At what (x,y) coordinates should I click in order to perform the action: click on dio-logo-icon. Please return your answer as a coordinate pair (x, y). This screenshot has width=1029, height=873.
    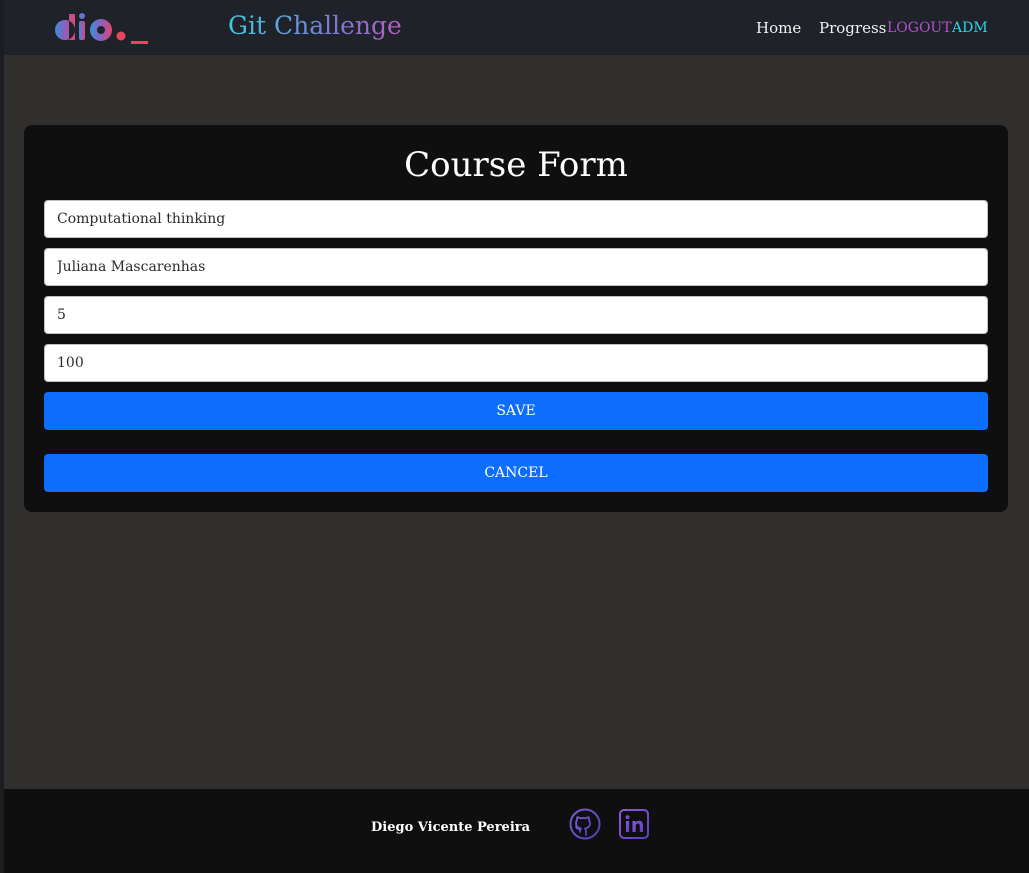
    Looking at the image, I should click on (101, 28).